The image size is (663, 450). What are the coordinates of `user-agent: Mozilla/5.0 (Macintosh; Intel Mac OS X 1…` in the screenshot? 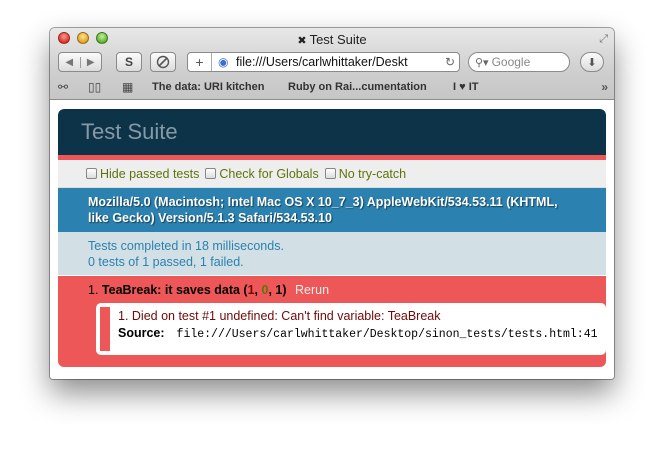 It's located at (332, 210).